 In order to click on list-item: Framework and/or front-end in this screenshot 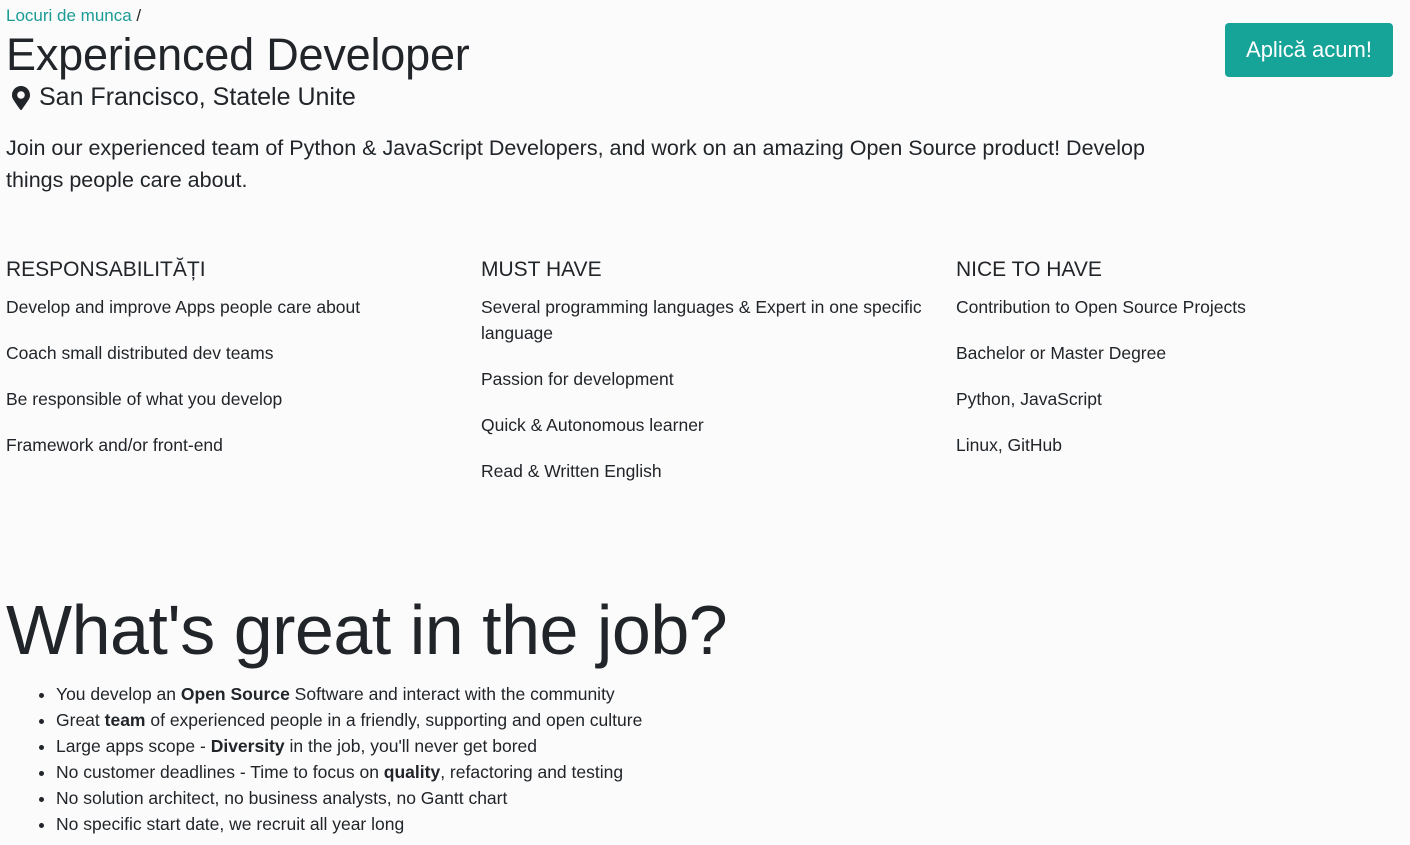, I will do `click(114, 445)`.